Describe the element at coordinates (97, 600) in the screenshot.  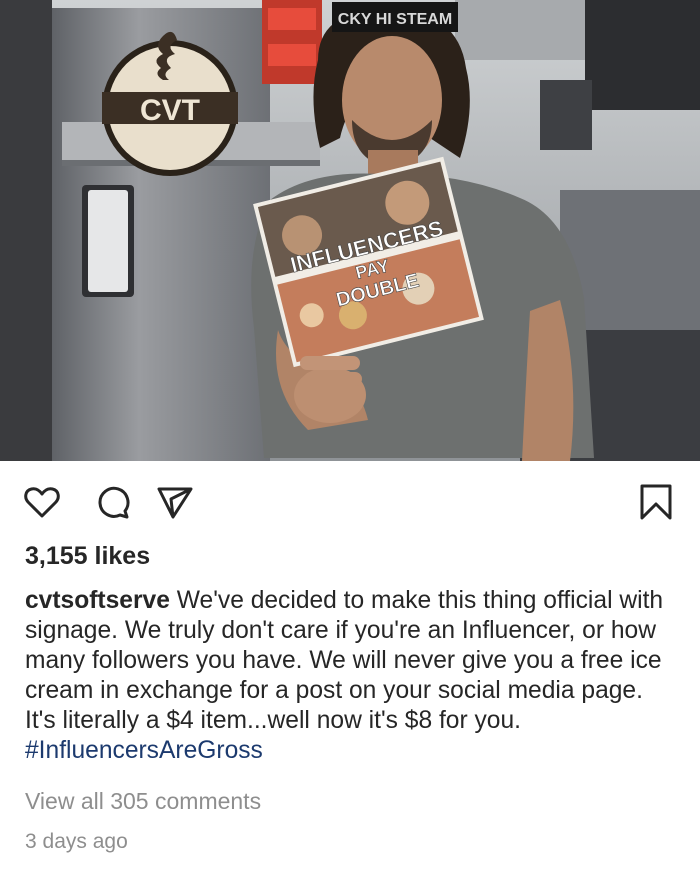
I see `caption-username: cvtsoftserve` at that location.